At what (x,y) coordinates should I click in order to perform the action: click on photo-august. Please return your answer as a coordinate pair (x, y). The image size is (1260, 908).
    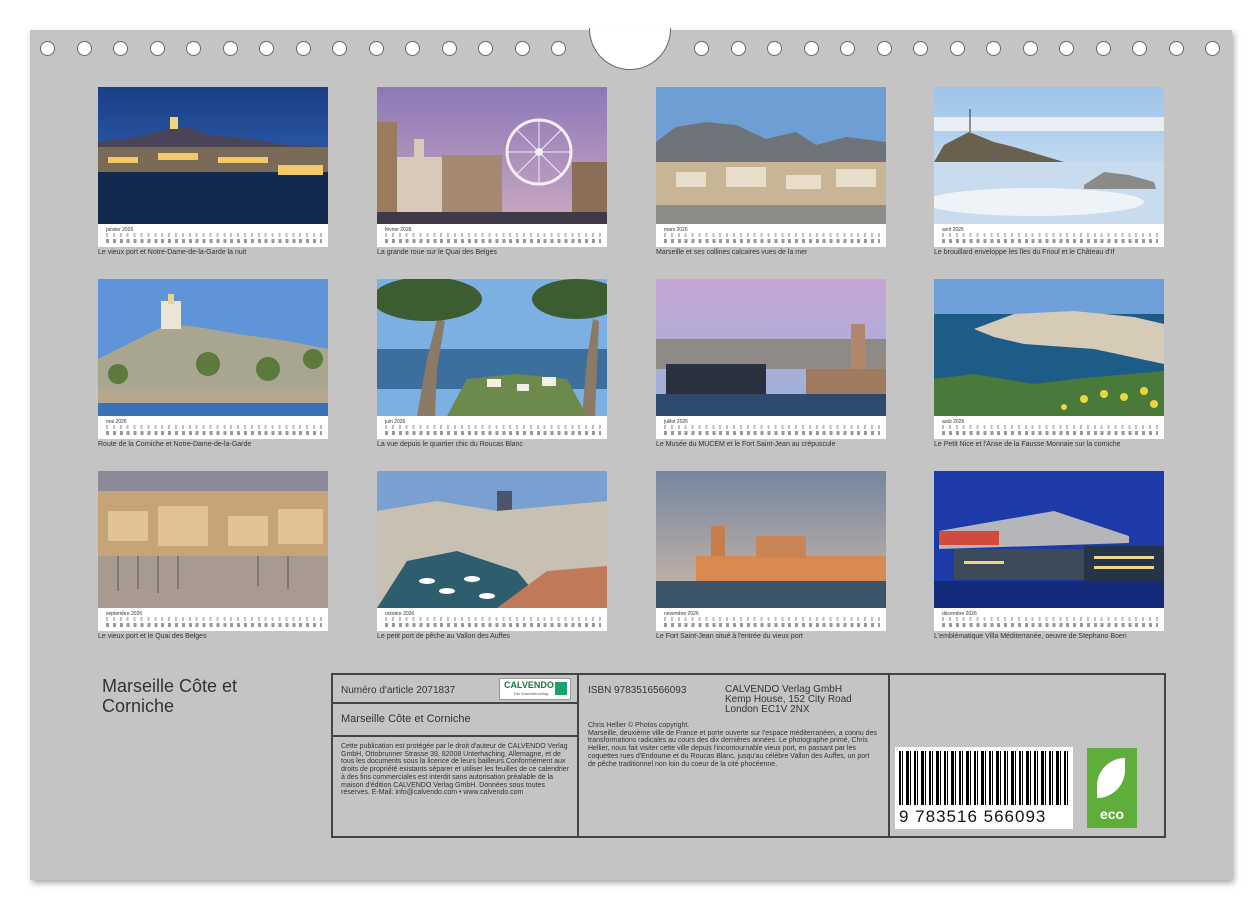
    Looking at the image, I should click on (1049, 347).